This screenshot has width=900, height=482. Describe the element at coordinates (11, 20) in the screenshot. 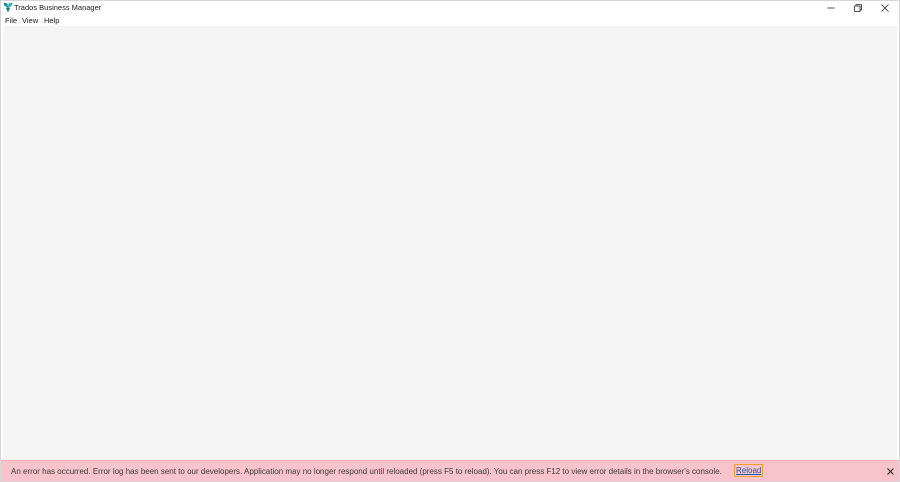

I see `menu-file: File` at that location.